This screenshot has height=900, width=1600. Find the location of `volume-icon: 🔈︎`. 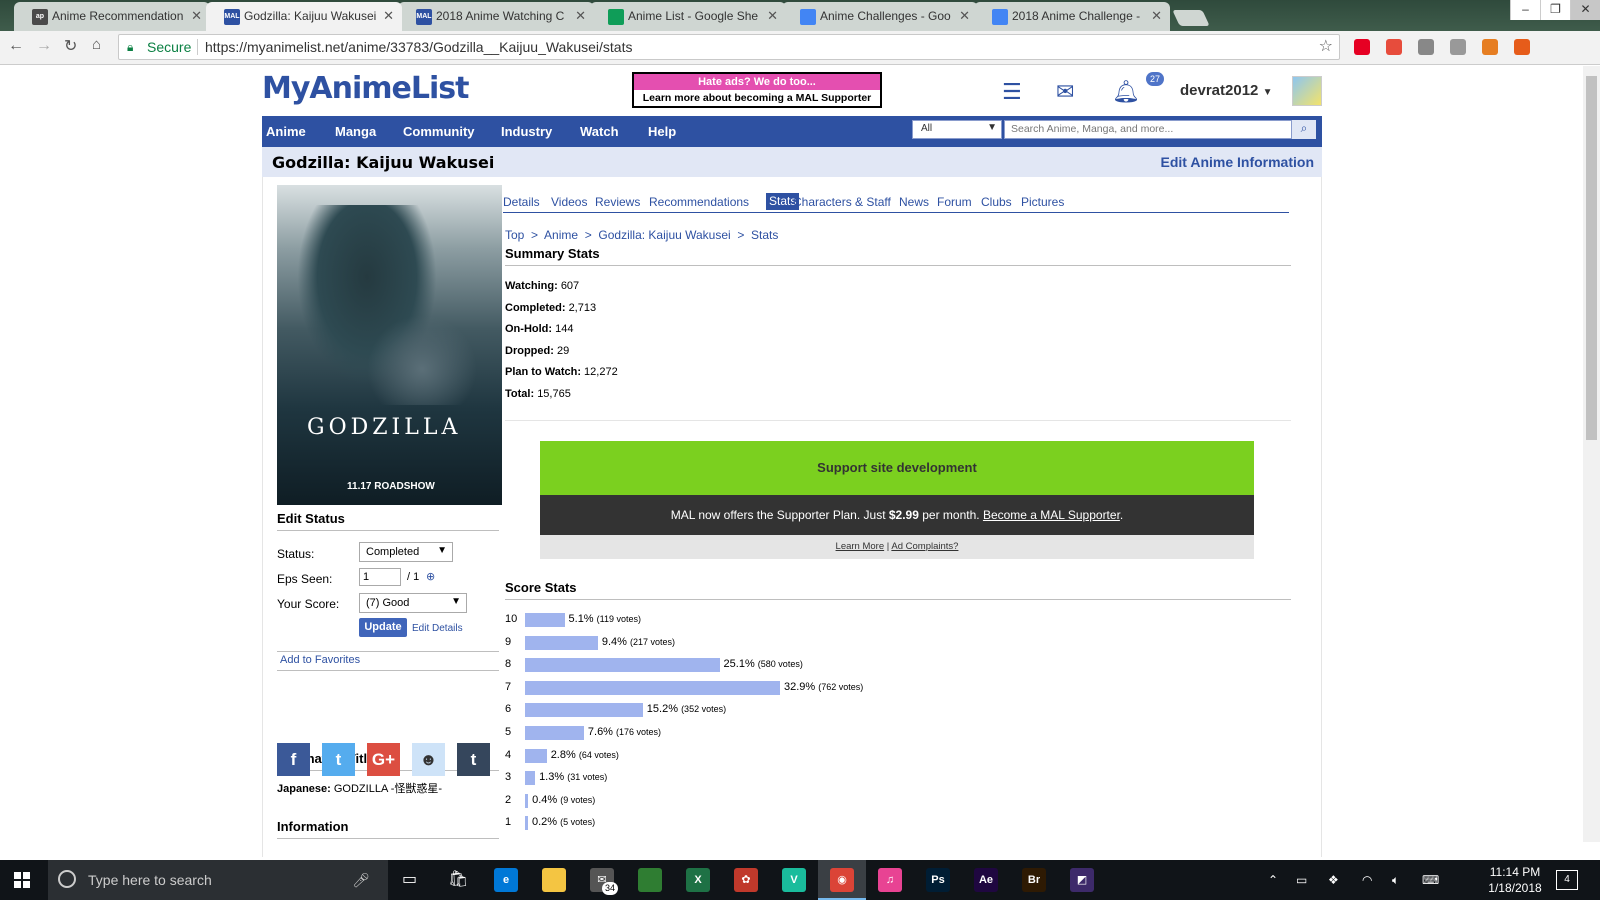

volume-icon: 🔈︎ is located at coordinates (1395, 880).